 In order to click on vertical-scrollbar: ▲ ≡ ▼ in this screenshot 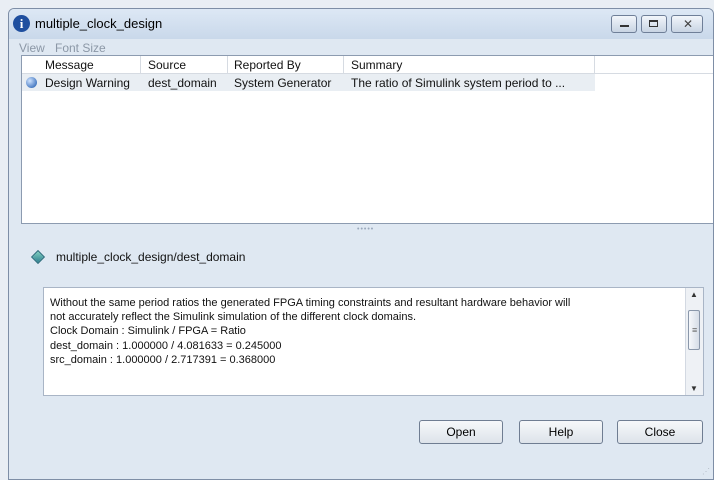, I will do `click(694, 341)`.